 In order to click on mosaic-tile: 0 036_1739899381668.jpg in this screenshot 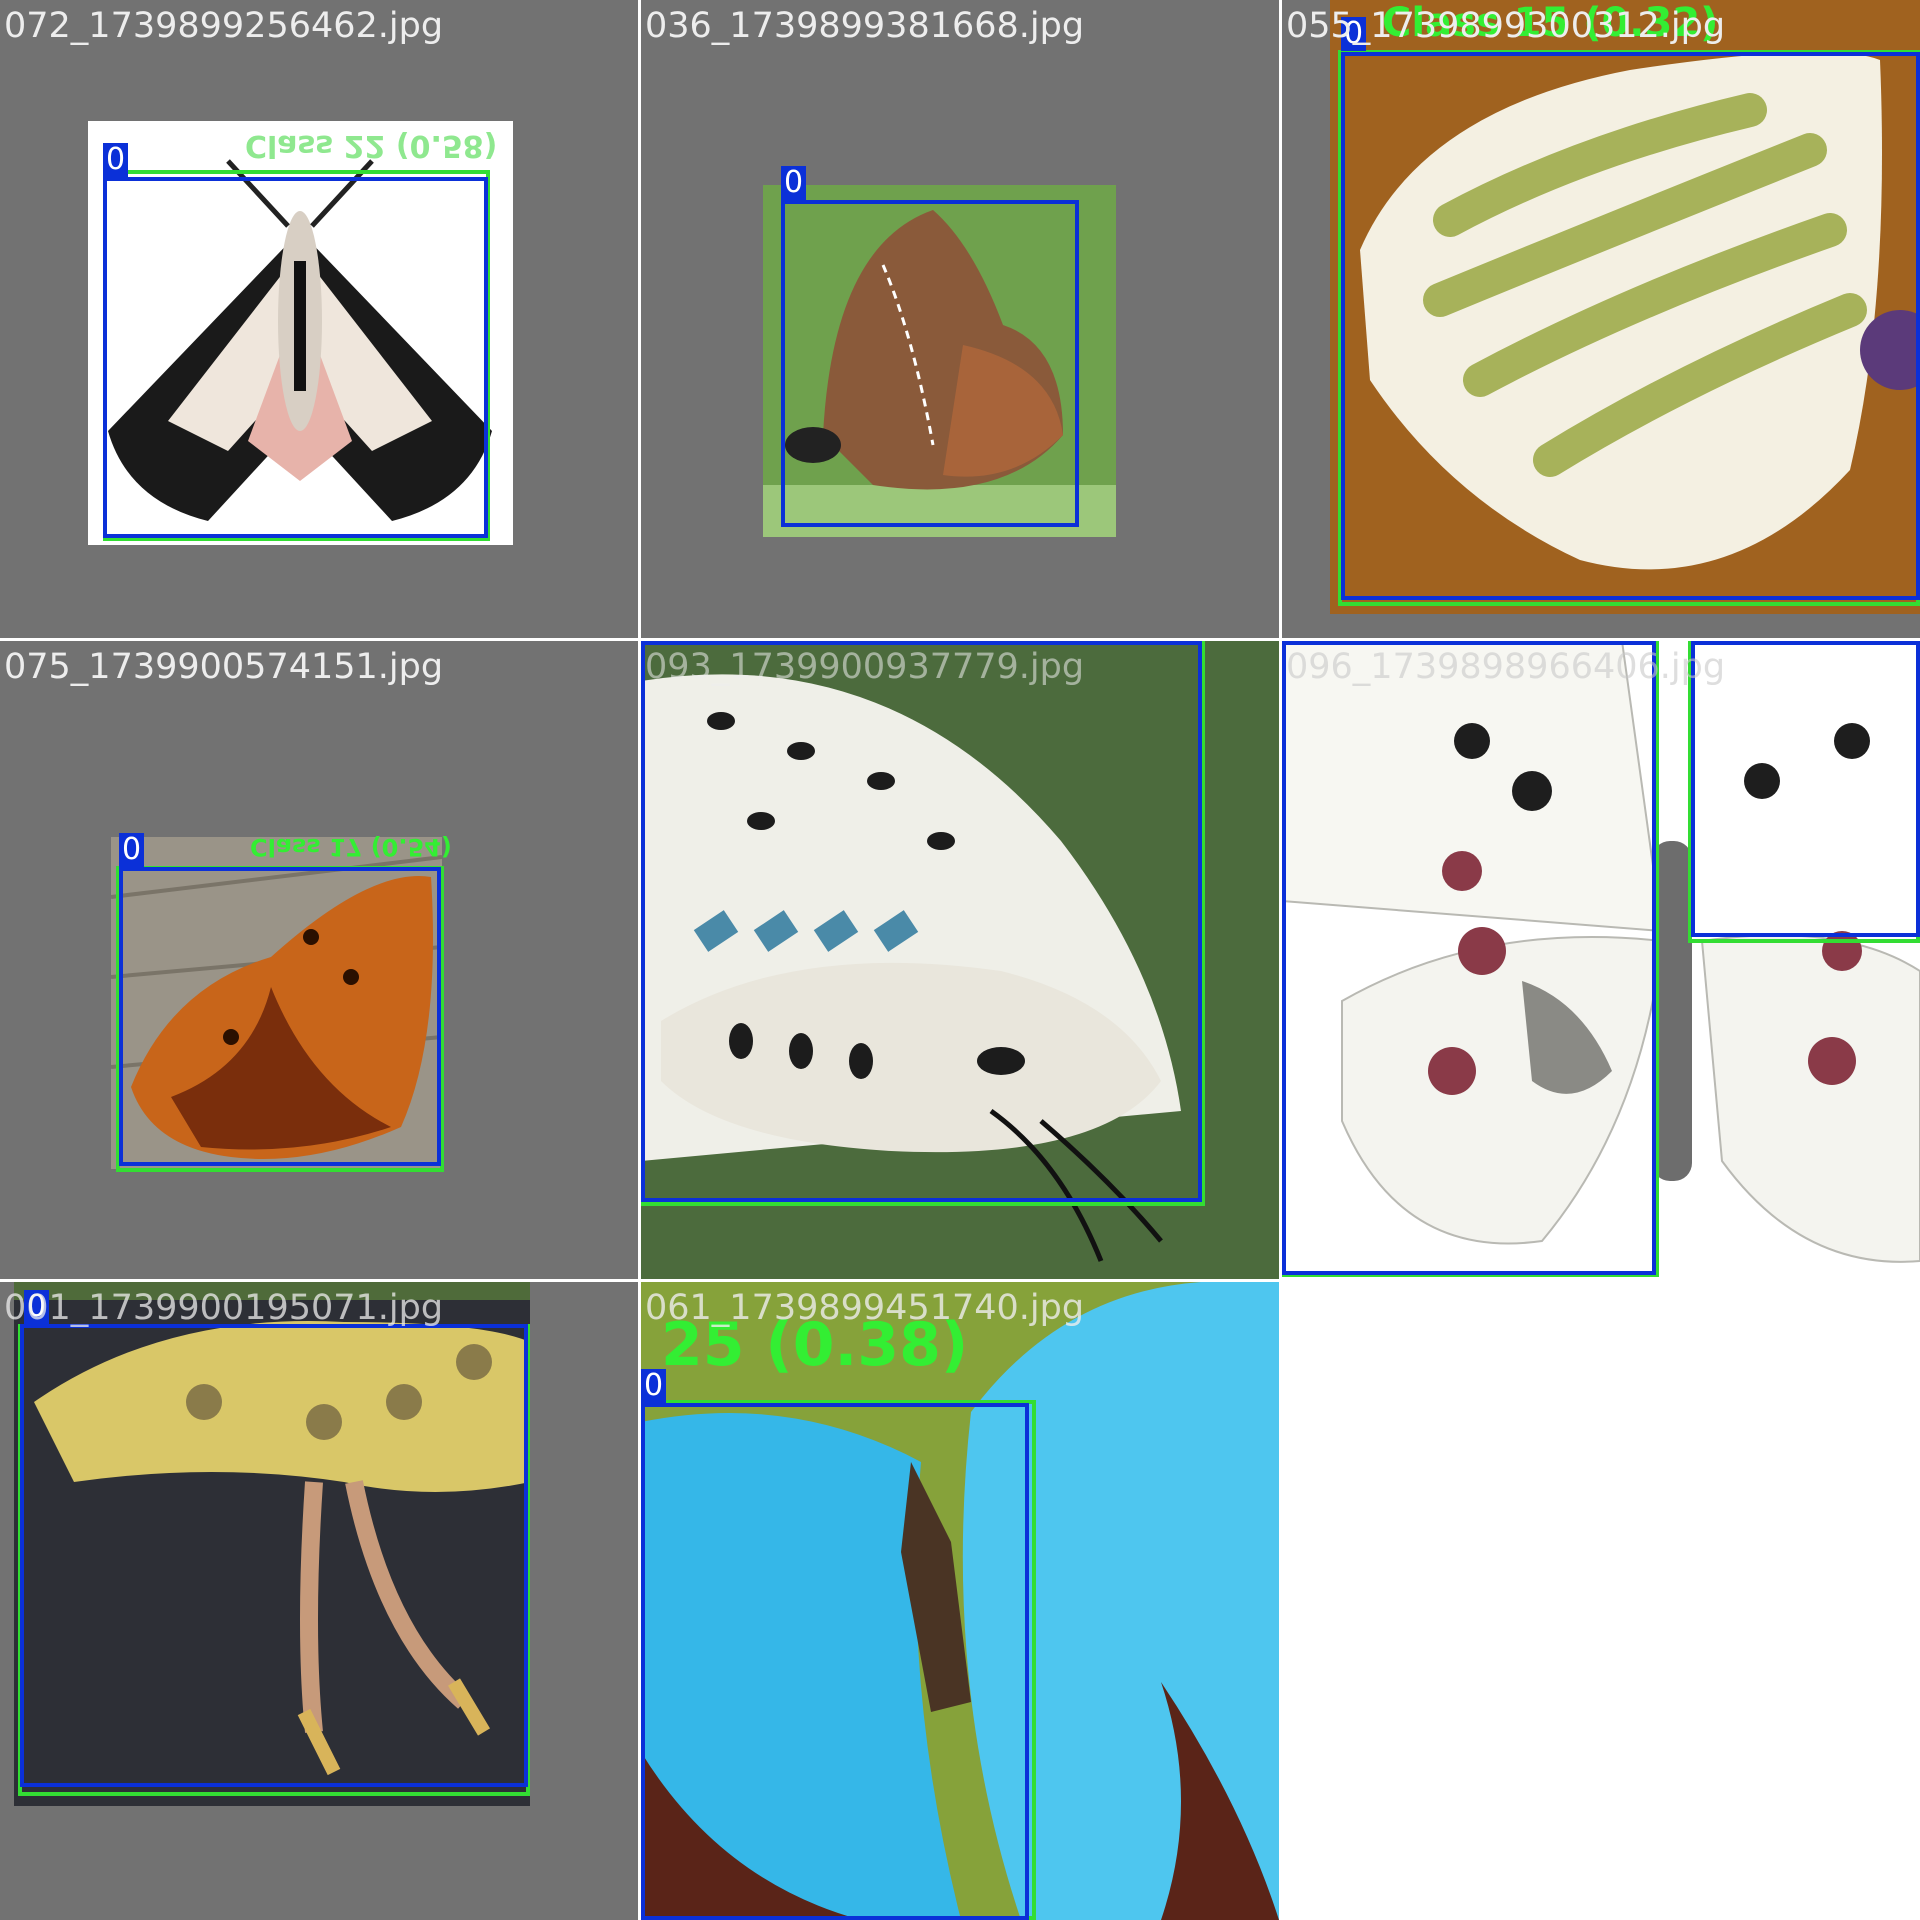, I will do `click(960, 319)`.